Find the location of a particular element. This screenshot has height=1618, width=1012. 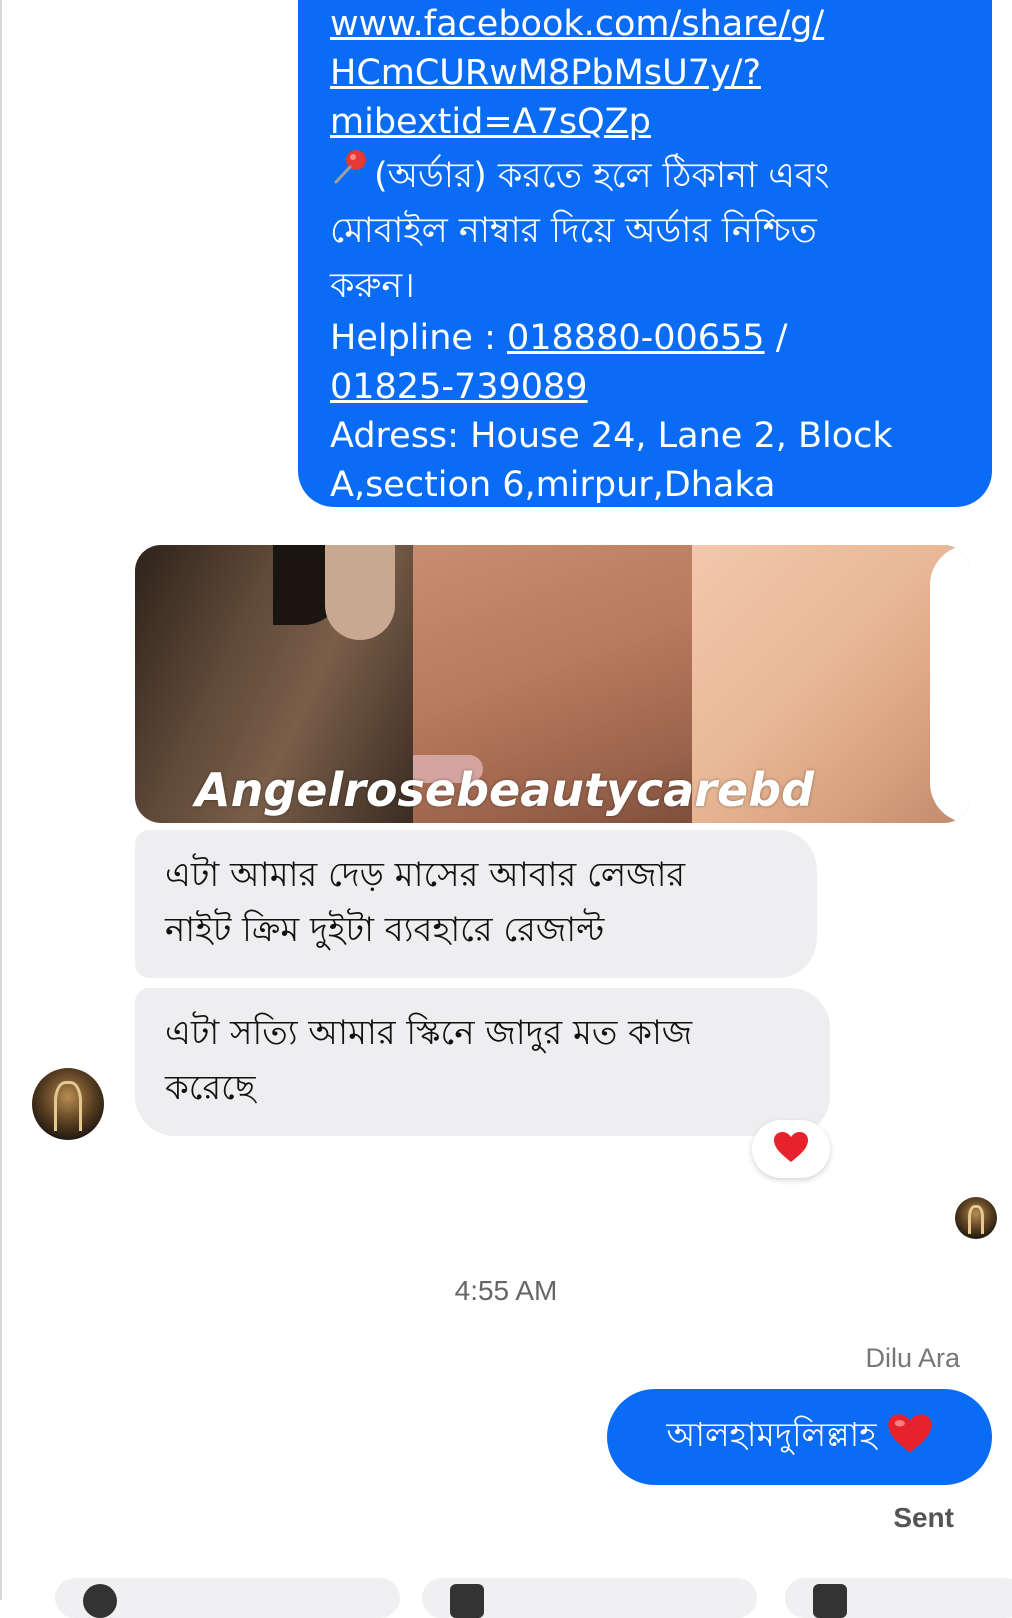

ear-shape is located at coordinates (360, 592).